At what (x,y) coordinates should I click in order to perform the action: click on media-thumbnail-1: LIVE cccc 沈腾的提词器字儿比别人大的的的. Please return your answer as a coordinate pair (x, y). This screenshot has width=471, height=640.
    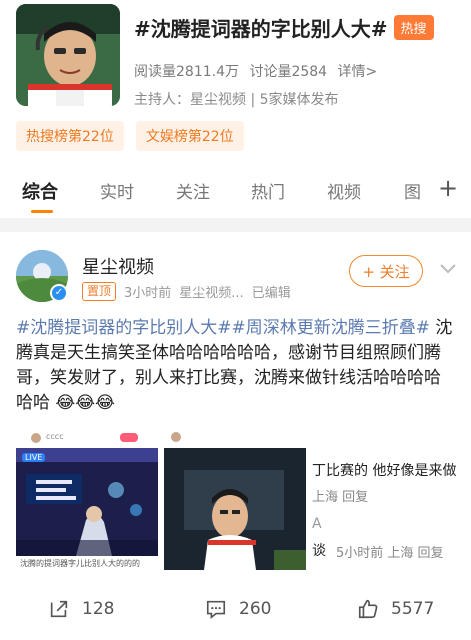
    Looking at the image, I should click on (87, 500).